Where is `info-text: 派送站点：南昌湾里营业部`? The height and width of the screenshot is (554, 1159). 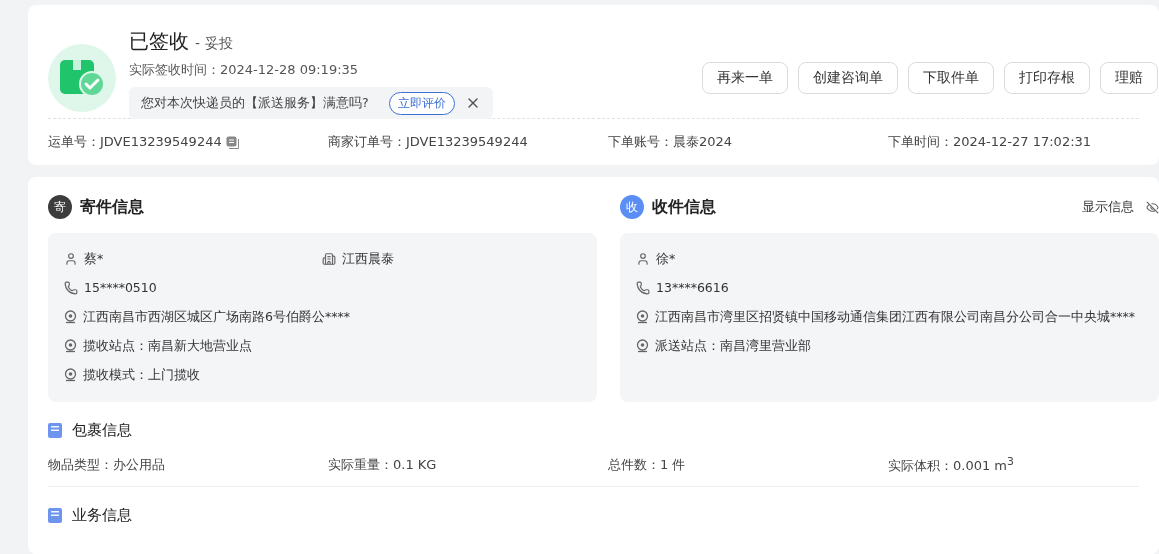 info-text: 派送站点：南昌湾里营业部 is located at coordinates (733, 346).